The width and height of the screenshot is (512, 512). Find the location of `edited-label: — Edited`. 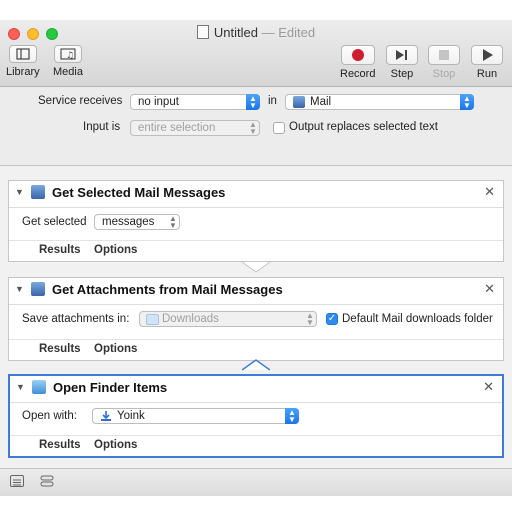

edited-label: — Edited is located at coordinates (288, 32).